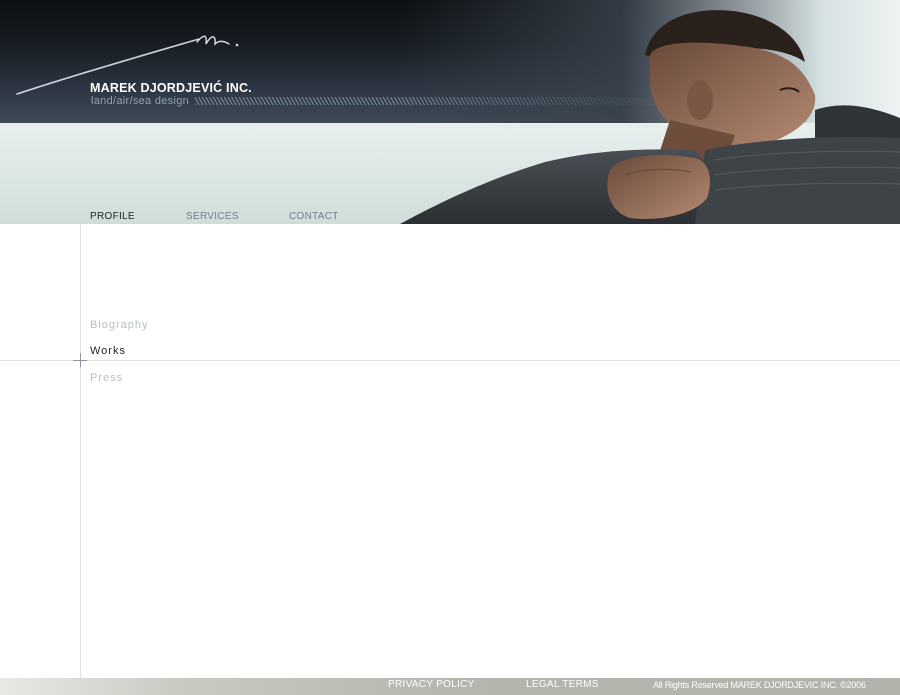 Image resolution: width=900 pixels, height=695 pixels. What do you see at coordinates (431, 684) in the screenshot?
I see `privacy-policy-link: PRIVACY POLICY` at bounding box center [431, 684].